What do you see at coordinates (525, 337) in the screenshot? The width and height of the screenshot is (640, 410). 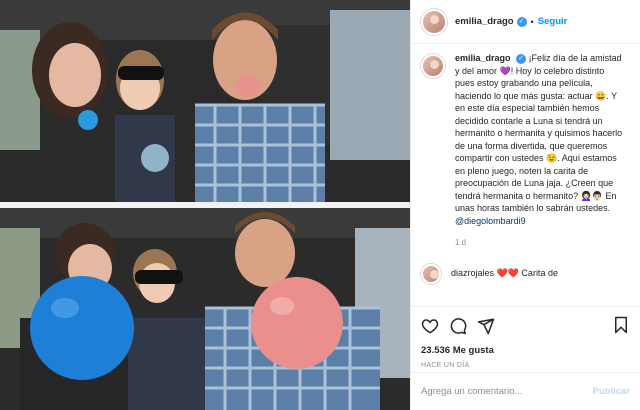 I see `post-actions: 23.536 Me gusta HACE UN DÍA` at bounding box center [525, 337].